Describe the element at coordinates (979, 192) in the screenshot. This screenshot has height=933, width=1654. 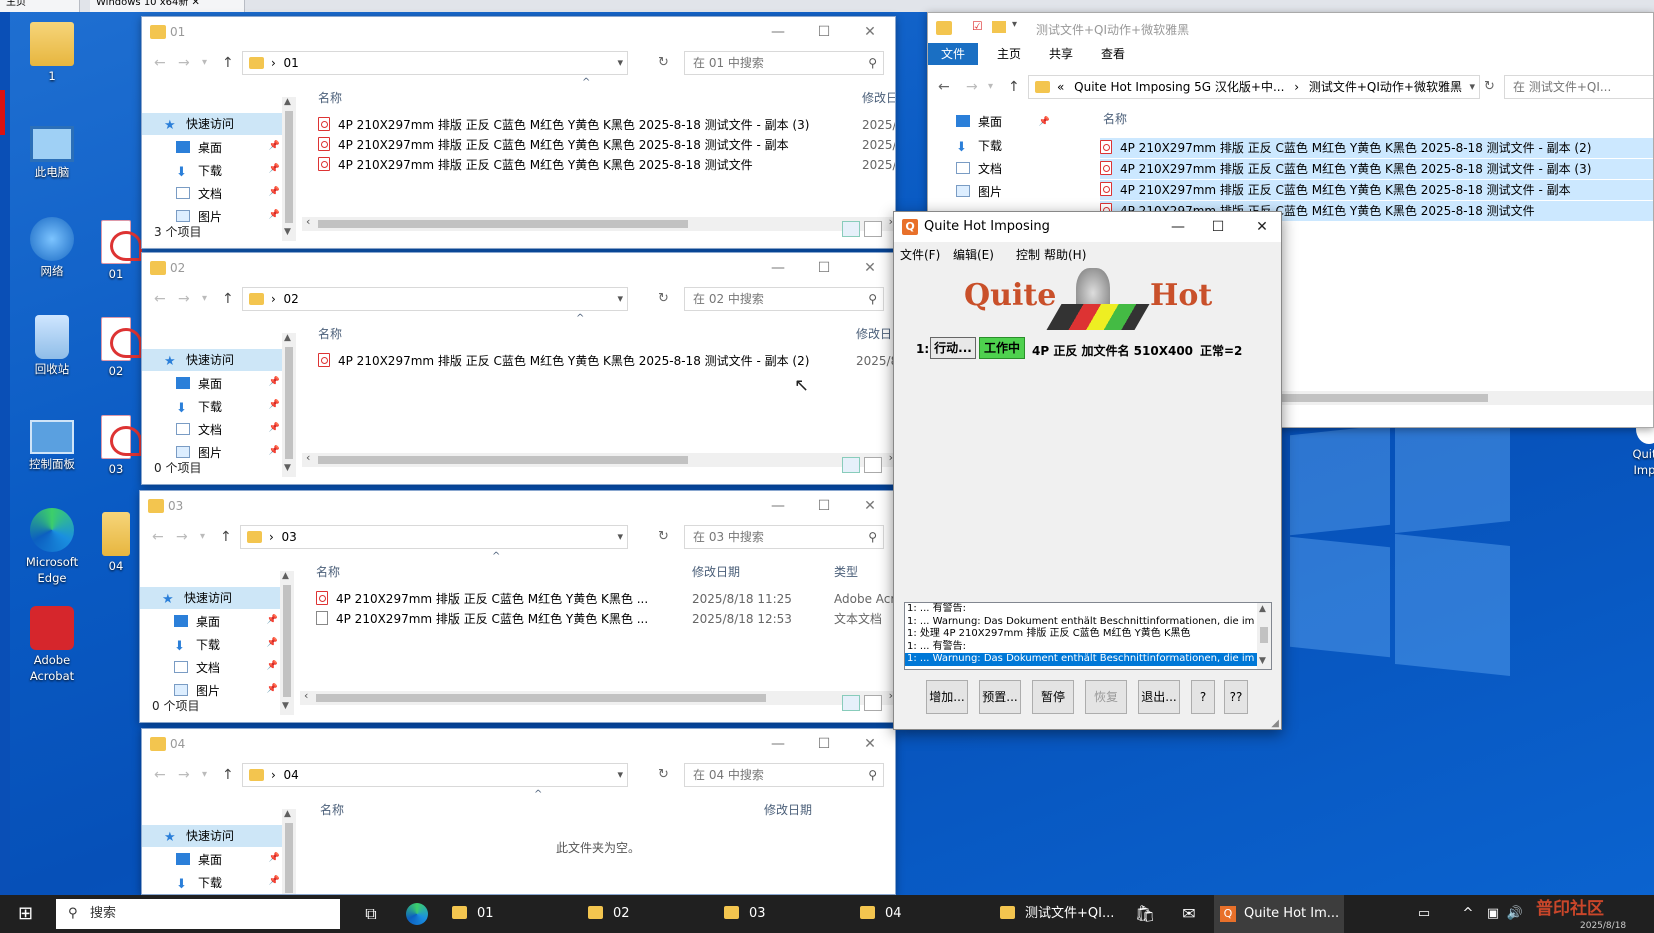
I see `nav-pictures: 图片` at that location.